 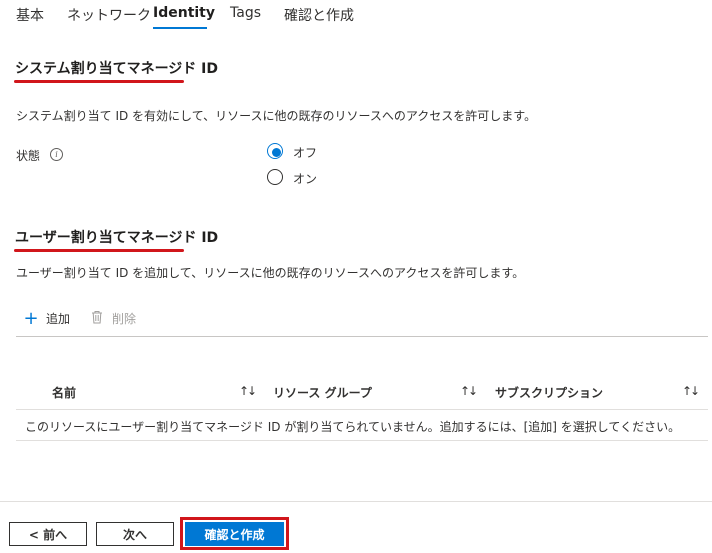 I want to click on tab-identity: Identity, so click(x=184, y=13).